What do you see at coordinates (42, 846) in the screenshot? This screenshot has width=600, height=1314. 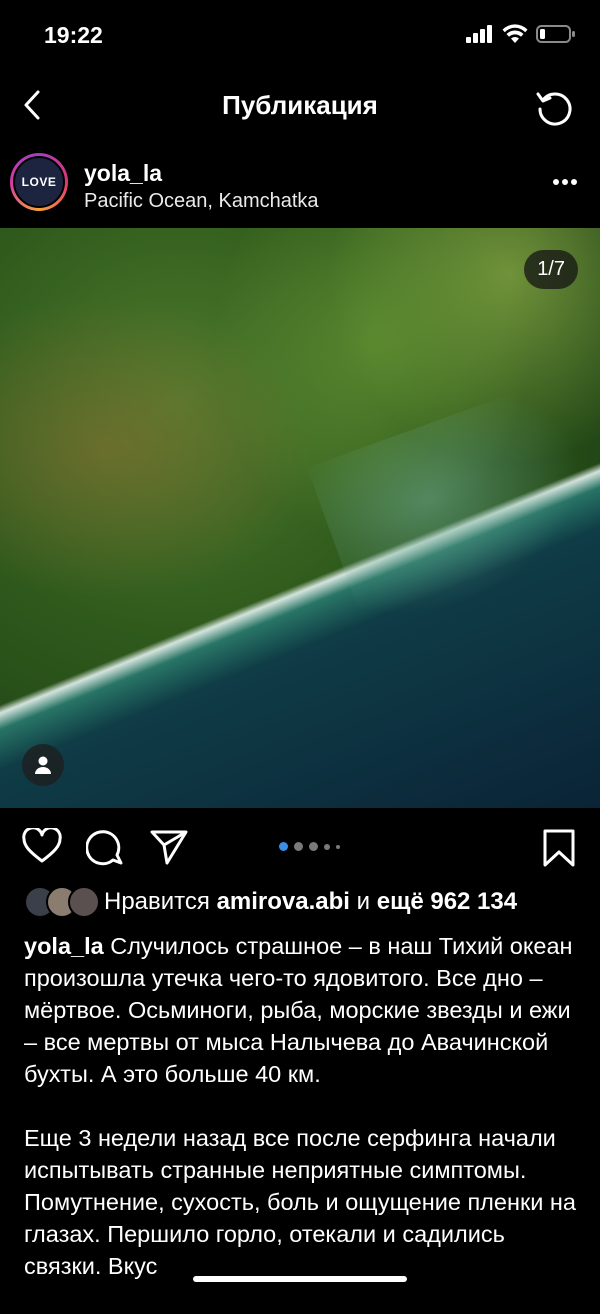 I see `heart-icon` at bounding box center [42, 846].